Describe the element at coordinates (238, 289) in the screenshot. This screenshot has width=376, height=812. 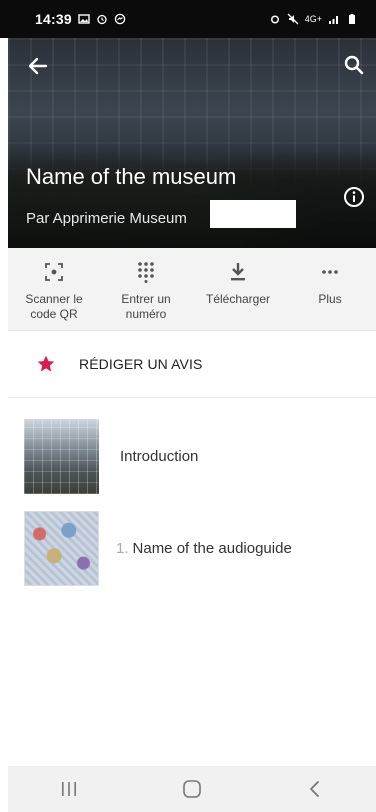
I see `download-button: Télécharger` at that location.